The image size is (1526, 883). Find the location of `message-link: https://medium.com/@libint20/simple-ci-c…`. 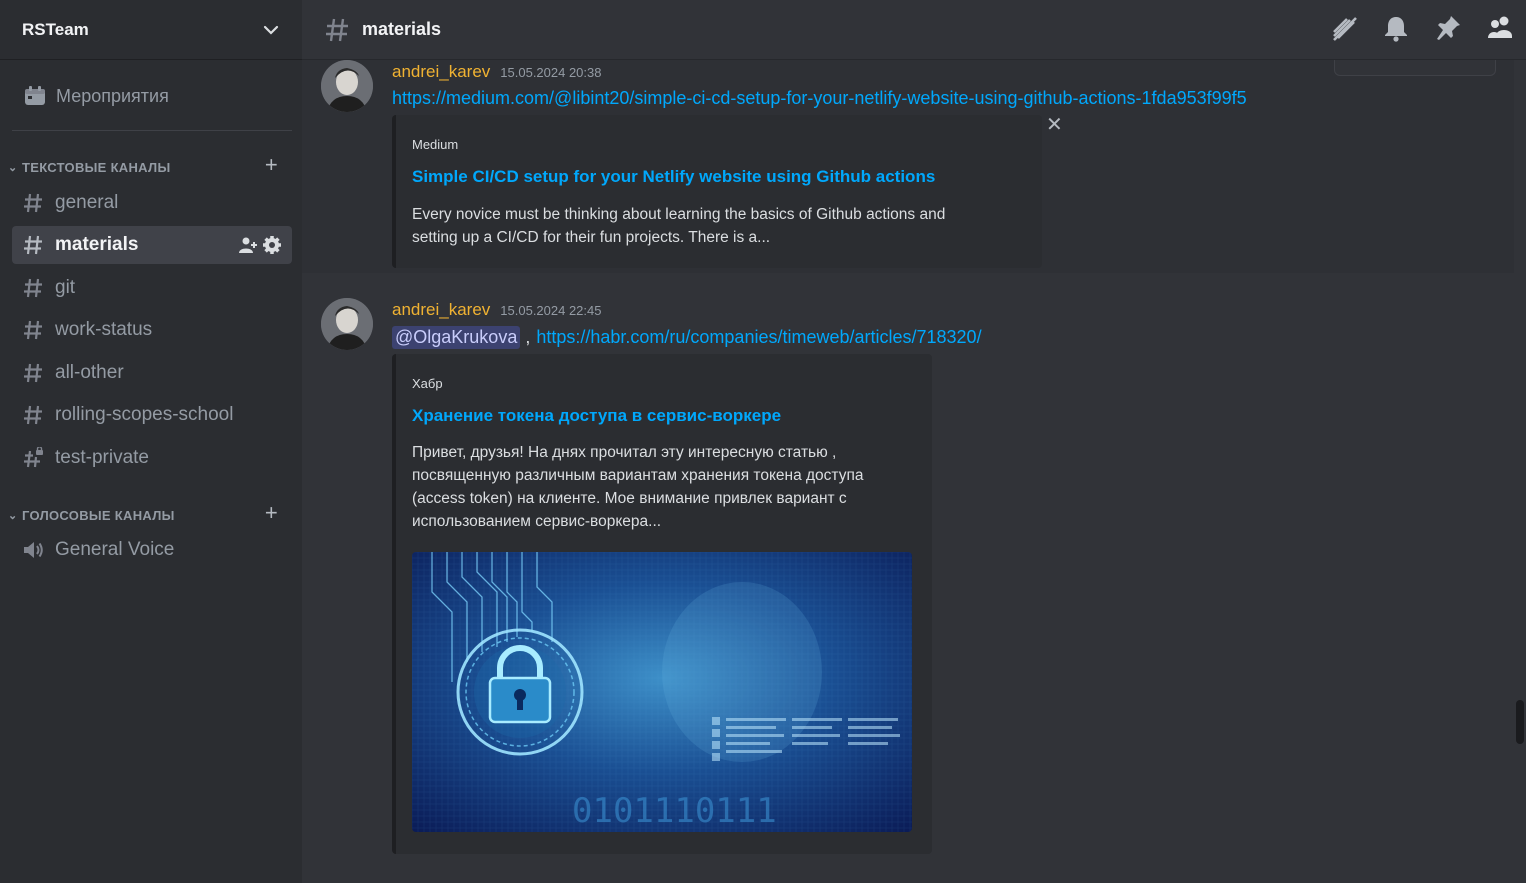

message-link: https://medium.com/@libint20/simple-ci-c… is located at coordinates (819, 98).